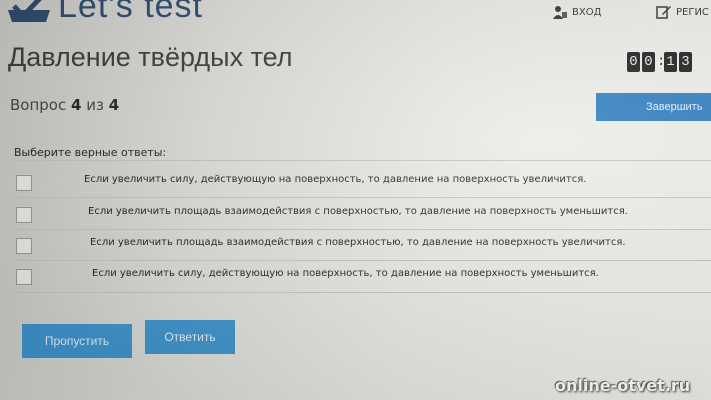  I want to click on page-title: Давление твёрдых тел, so click(150, 57).